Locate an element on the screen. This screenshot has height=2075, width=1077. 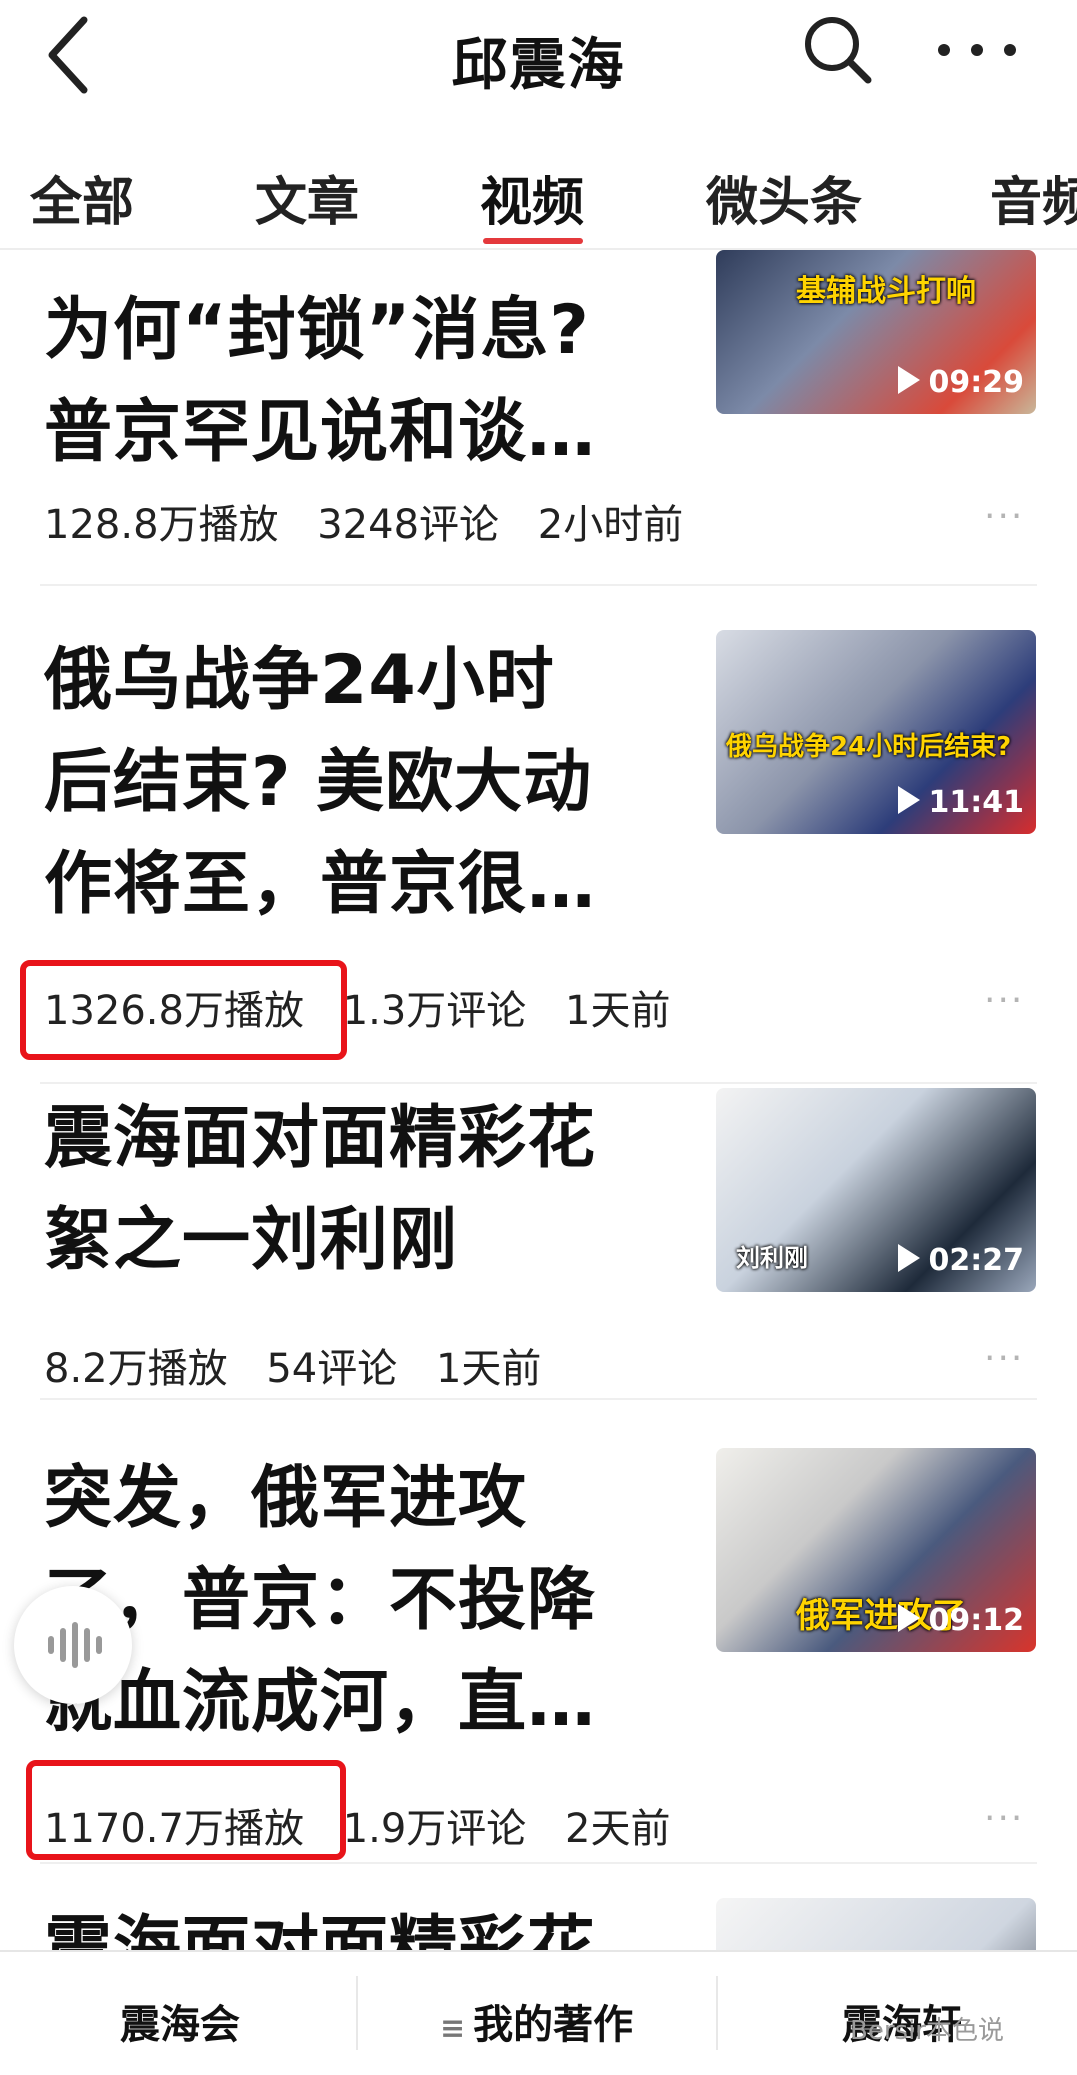
search-button is located at coordinates (838, 50).